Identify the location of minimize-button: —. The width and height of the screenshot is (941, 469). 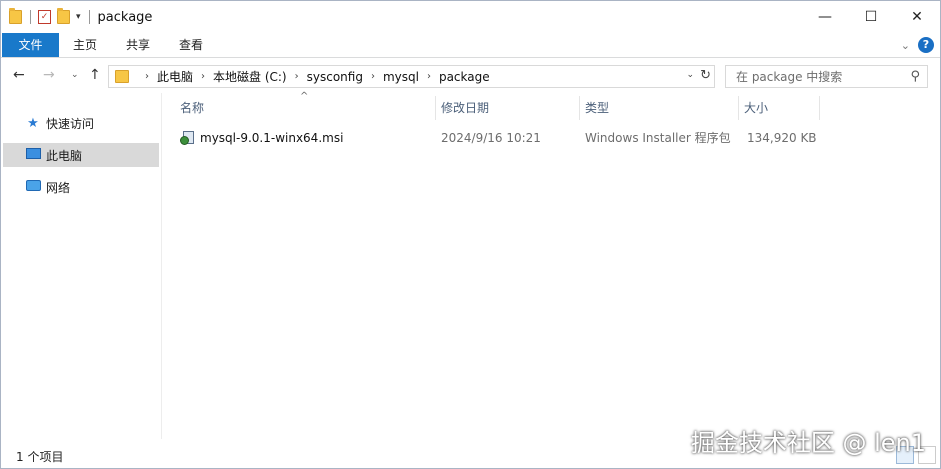
(825, 17).